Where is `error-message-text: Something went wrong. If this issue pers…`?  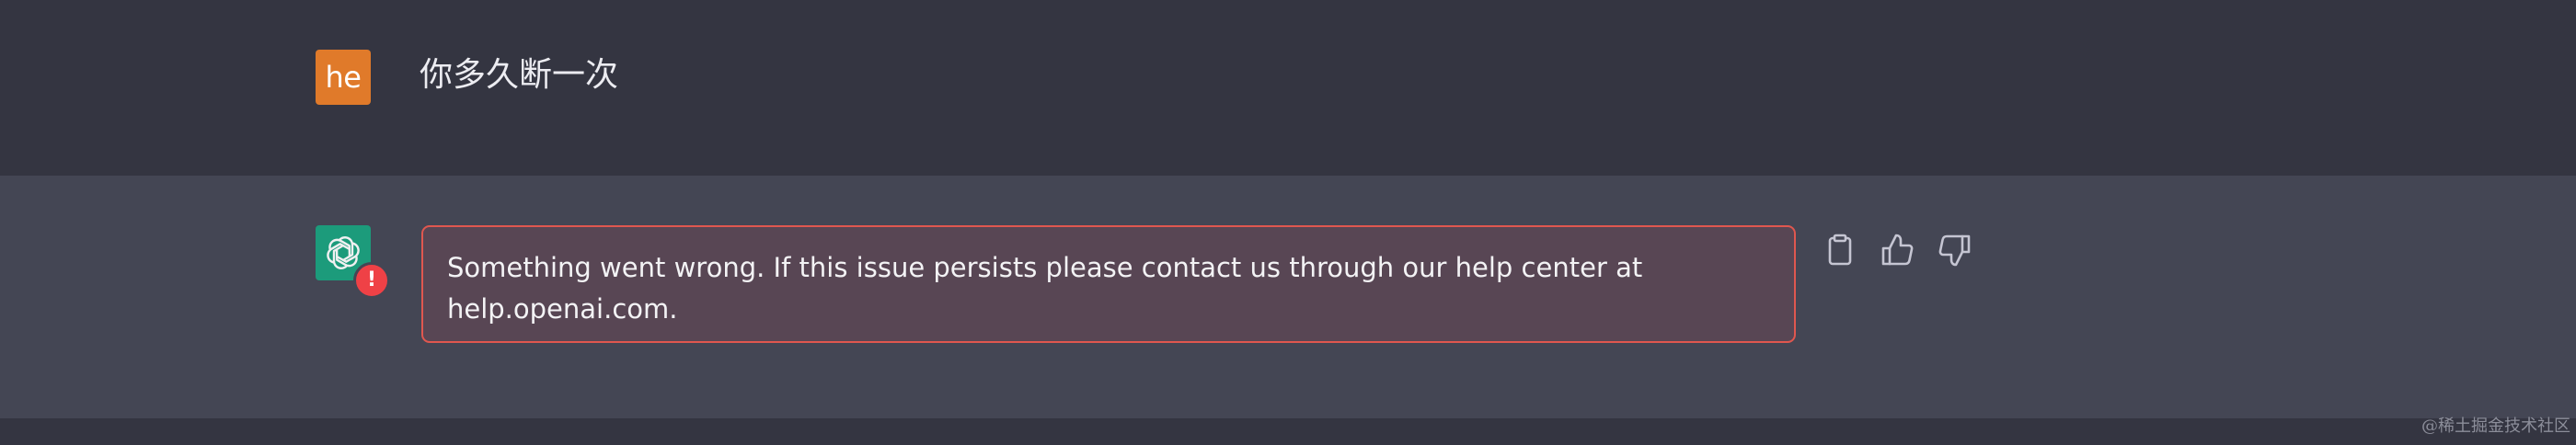
error-message-text: Something went wrong. If this issue pers… is located at coordinates (1045, 288).